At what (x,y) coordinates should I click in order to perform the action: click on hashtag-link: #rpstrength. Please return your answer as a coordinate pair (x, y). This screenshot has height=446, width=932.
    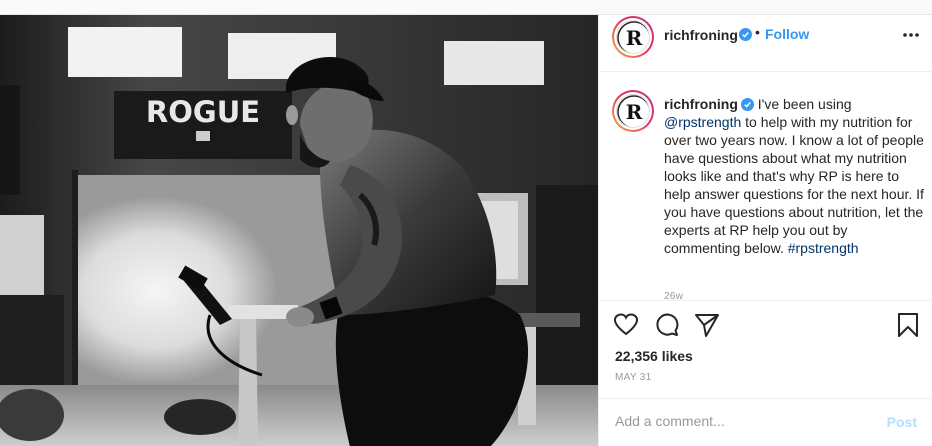
    Looking at the image, I should click on (823, 248).